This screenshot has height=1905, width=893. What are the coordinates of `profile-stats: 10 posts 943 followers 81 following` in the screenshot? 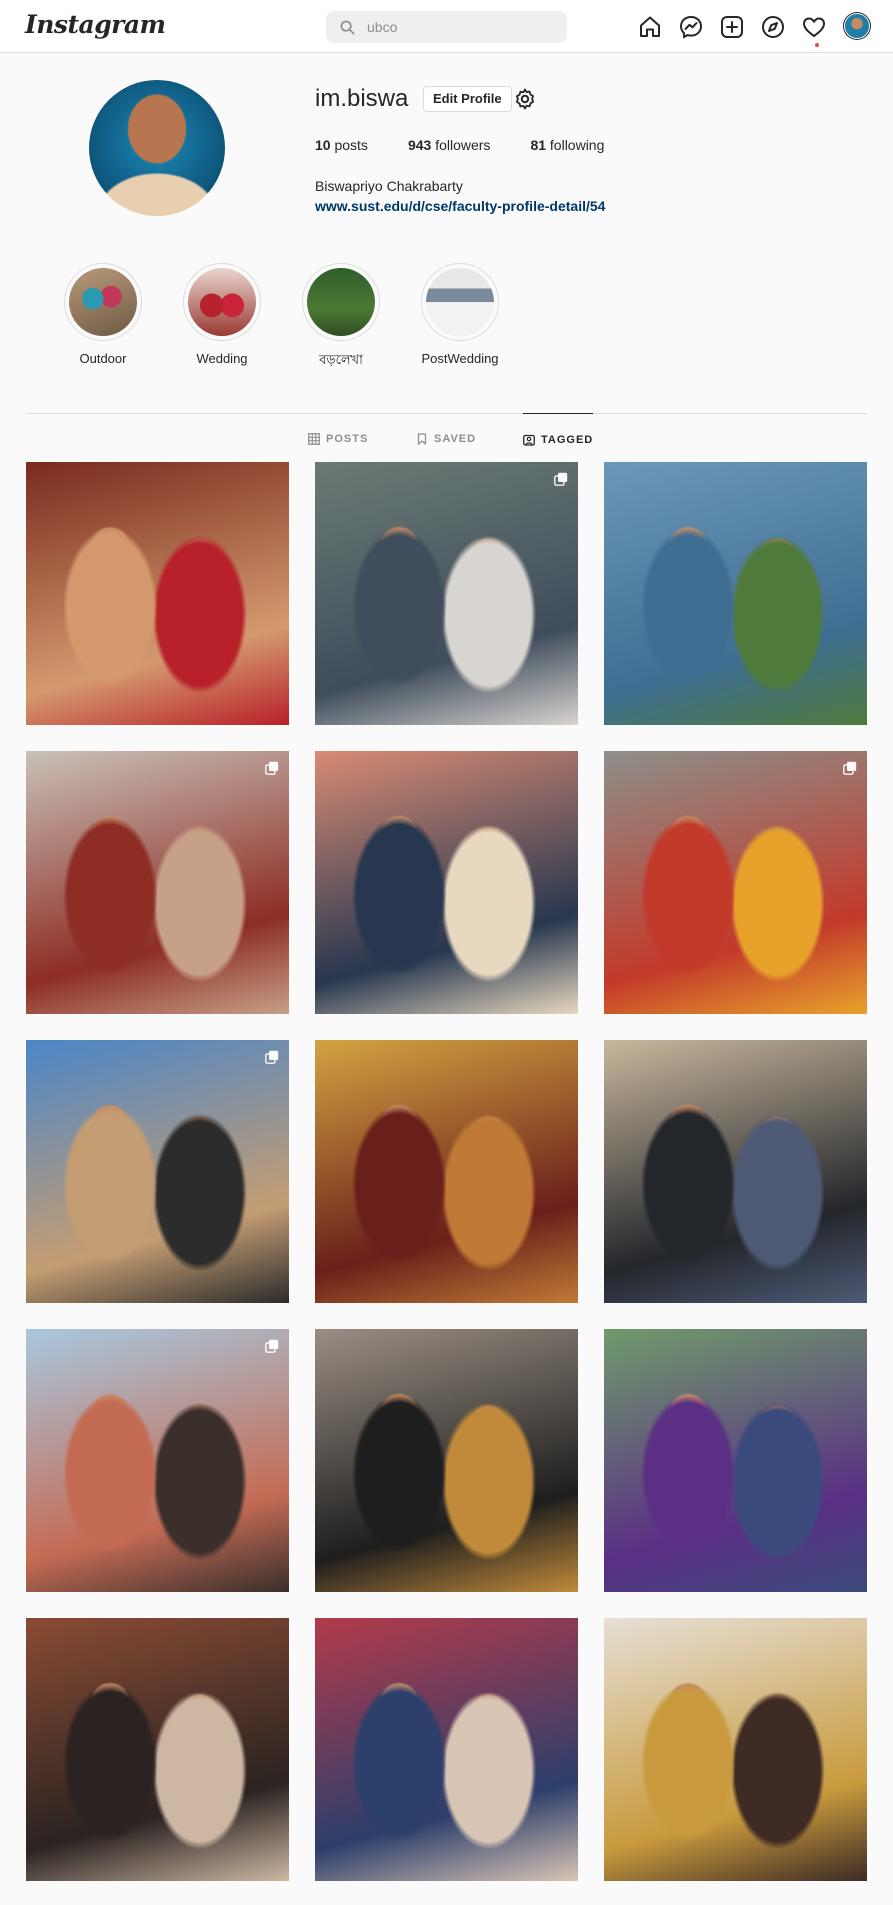 It's located at (479, 145).